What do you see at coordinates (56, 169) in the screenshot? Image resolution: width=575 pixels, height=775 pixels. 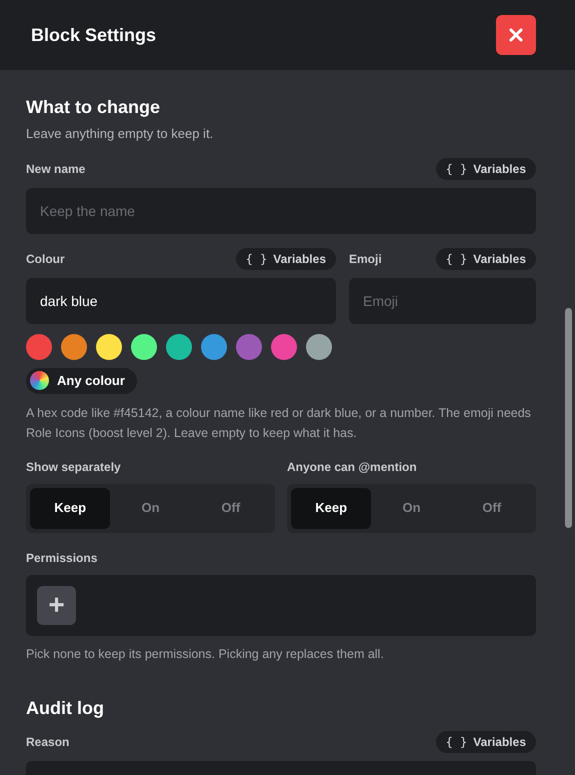 I see `field-label: New name` at bounding box center [56, 169].